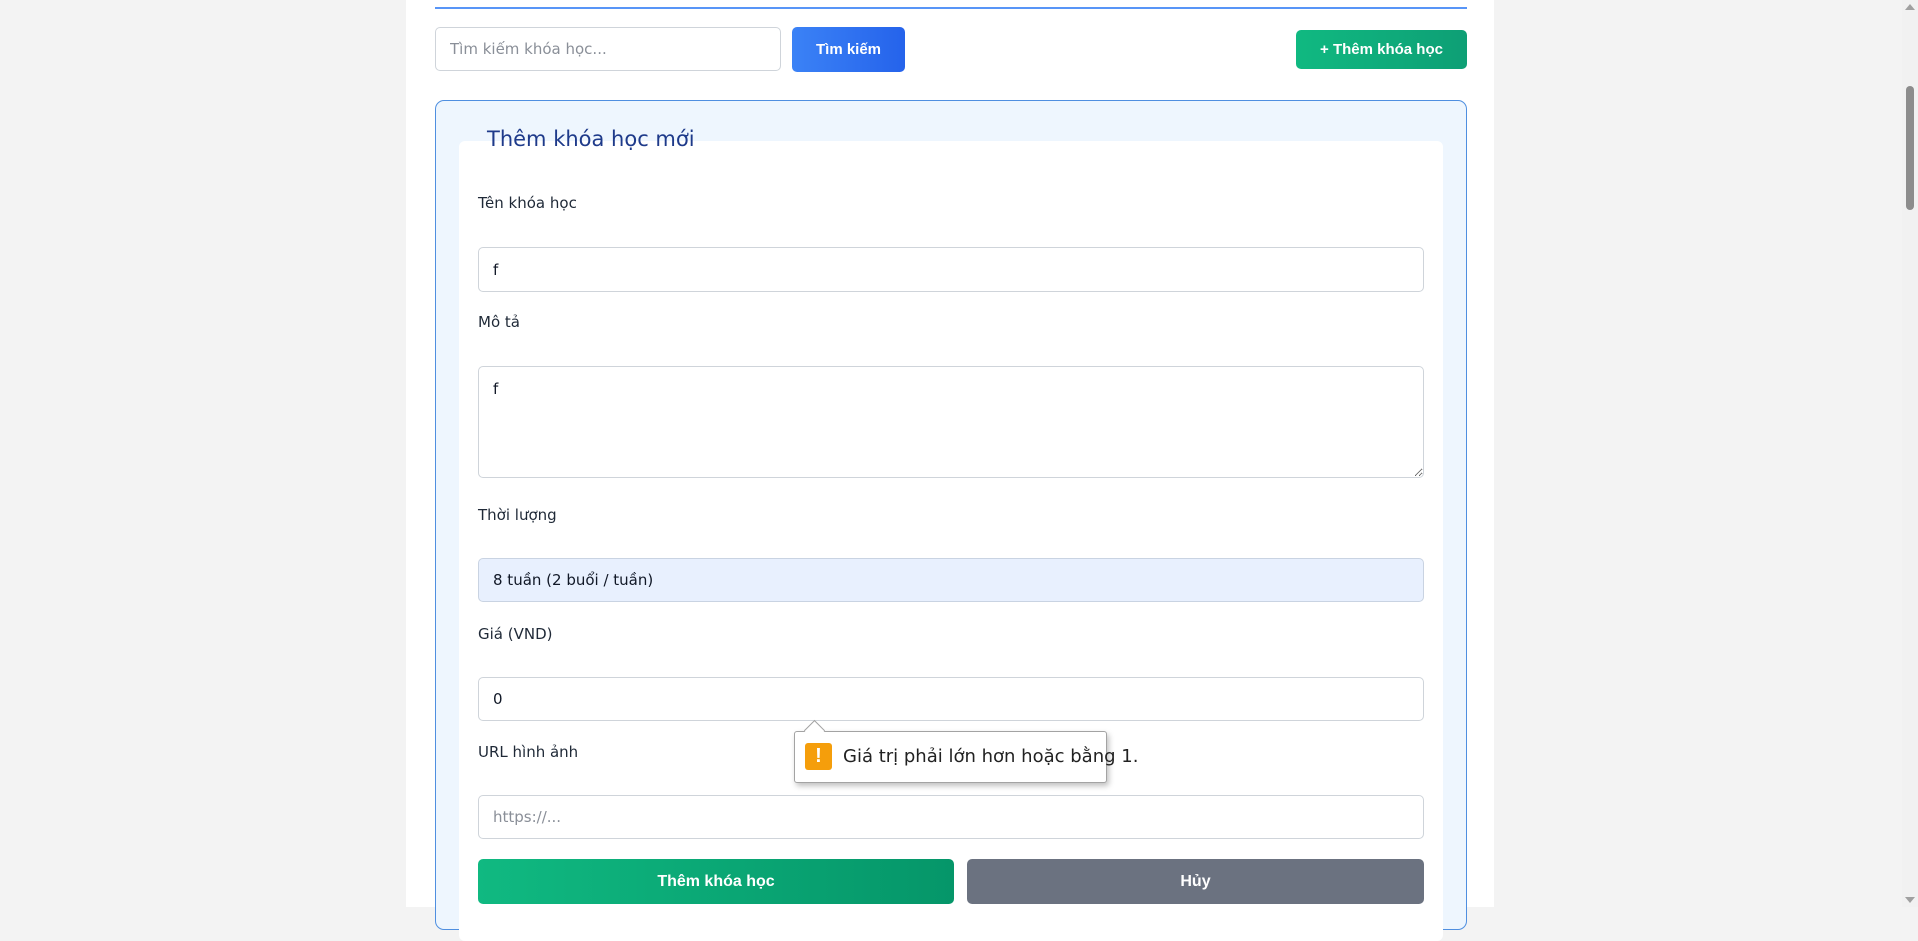 This screenshot has height=941, width=1918. Describe the element at coordinates (951, 422) in the screenshot. I see `description-textarea: f` at that location.